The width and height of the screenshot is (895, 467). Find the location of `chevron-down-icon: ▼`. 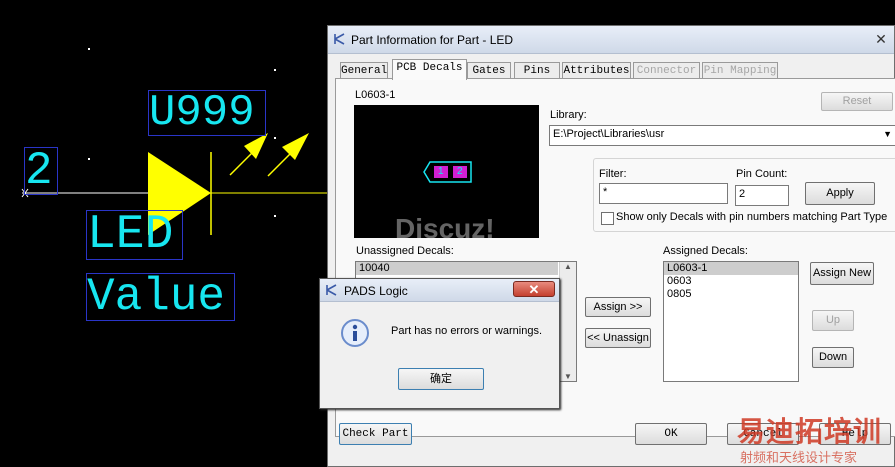

chevron-down-icon: ▼ is located at coordinates (887, 134).